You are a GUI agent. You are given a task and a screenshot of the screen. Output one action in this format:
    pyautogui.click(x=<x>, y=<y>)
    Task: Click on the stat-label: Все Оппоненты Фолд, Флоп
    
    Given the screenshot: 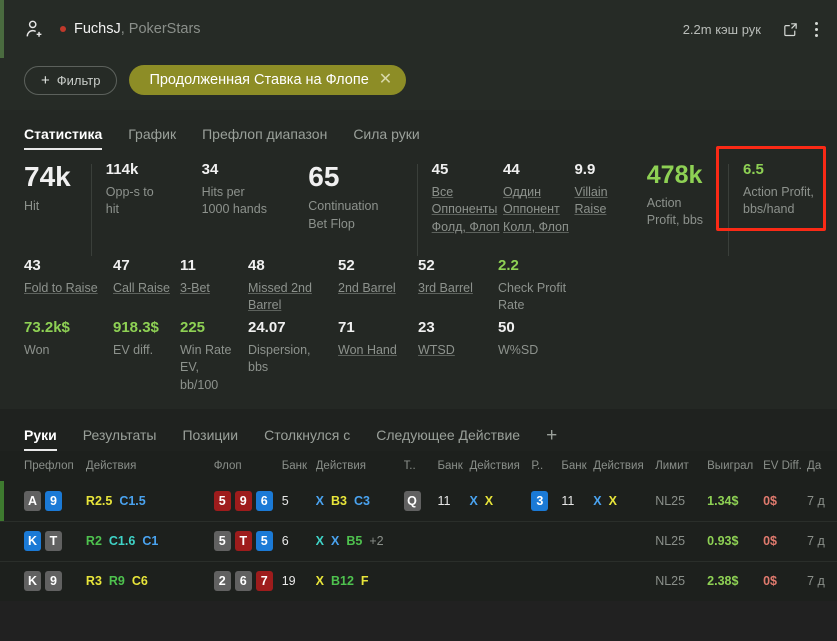 What is the action you would take?
    pyautogui.click(x=467, y=210)
    